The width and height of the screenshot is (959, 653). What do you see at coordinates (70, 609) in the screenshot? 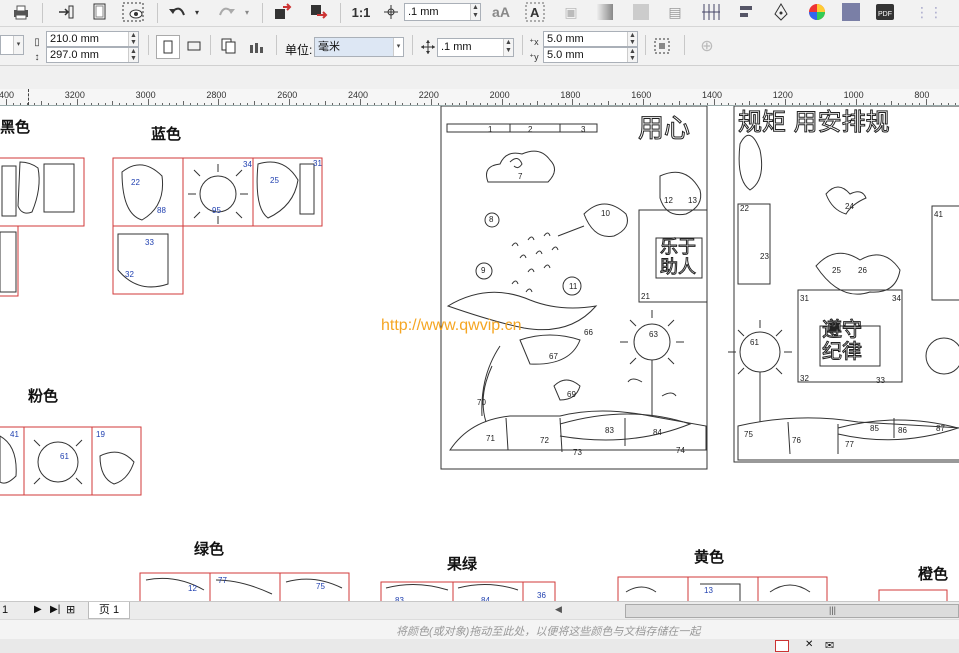
I see `add-page-icon: ⊞` at bounding box center [70, 609].